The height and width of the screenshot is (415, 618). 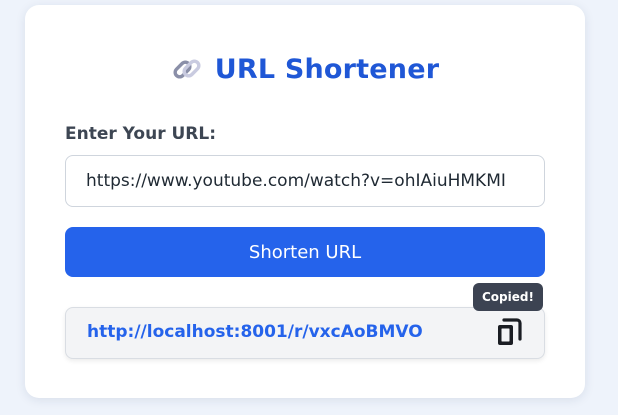 What do you see at coordinates (508, 297) in the screenshot?
I see `copied-tooltip: Copied!` at bounding box center [508, 297].